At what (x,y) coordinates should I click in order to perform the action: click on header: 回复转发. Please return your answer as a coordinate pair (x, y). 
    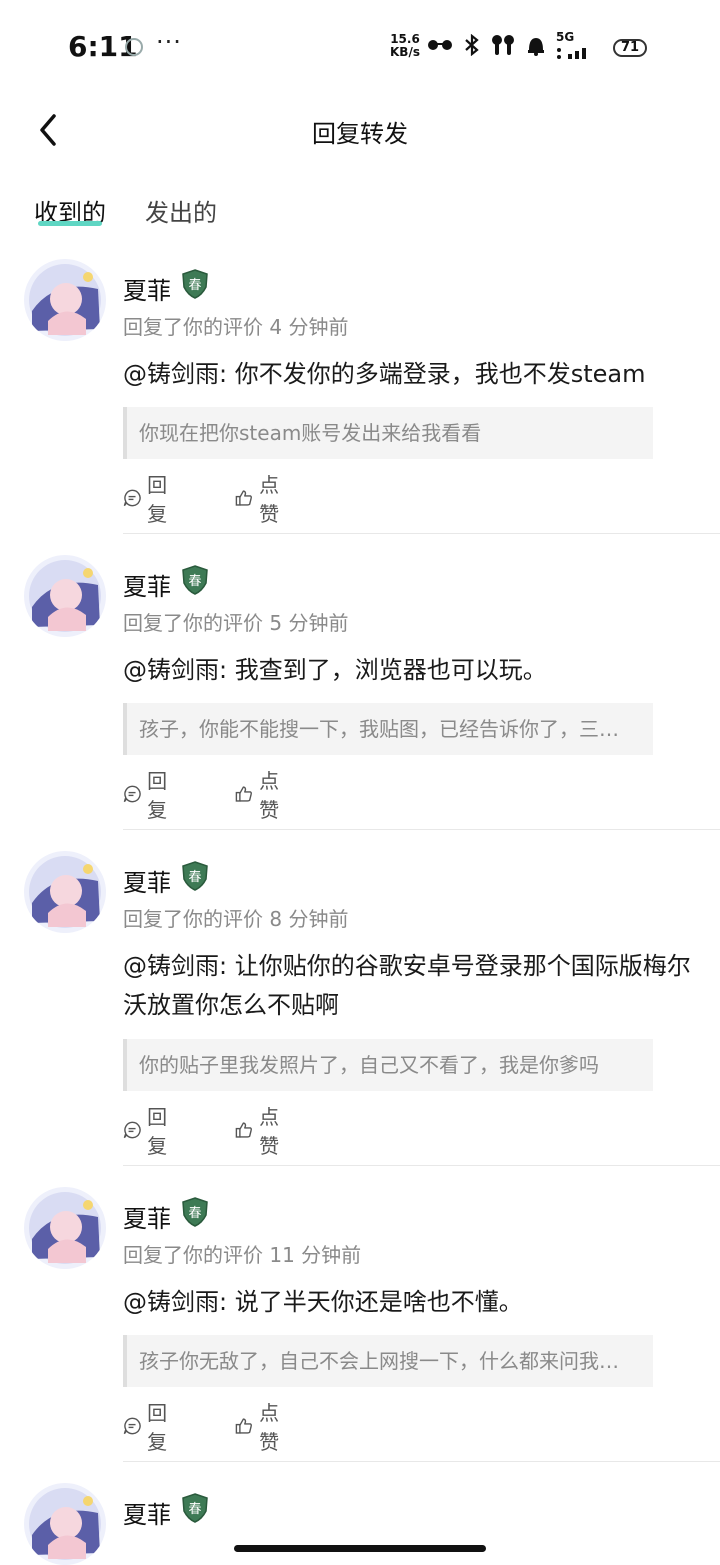
    Looking at the image, I should click on (360, 131).